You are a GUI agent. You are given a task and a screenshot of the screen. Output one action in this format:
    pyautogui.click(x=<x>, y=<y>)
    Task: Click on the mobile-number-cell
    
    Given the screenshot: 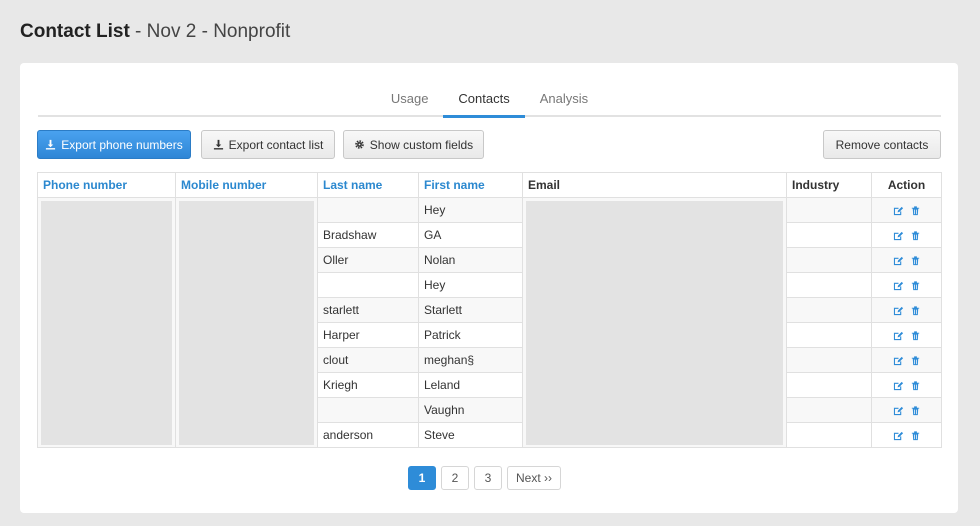 What is the action you would take?
    pyautogui.click(x=246, y=322)
    